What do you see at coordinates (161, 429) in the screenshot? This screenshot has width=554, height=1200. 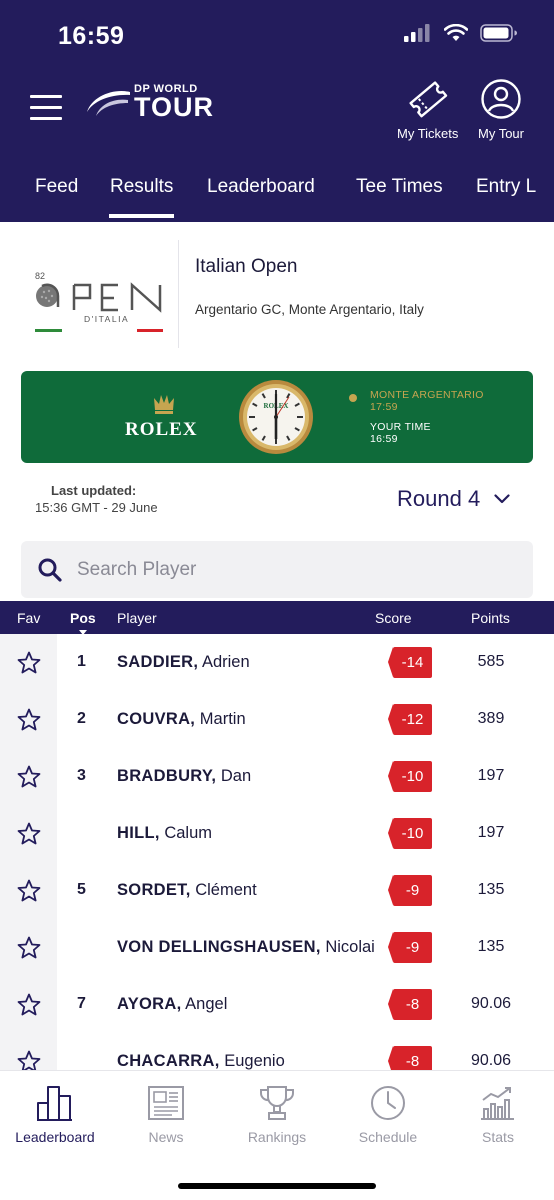 I see `rolex-brand: ROLEX` at bounding box center [161, 429].